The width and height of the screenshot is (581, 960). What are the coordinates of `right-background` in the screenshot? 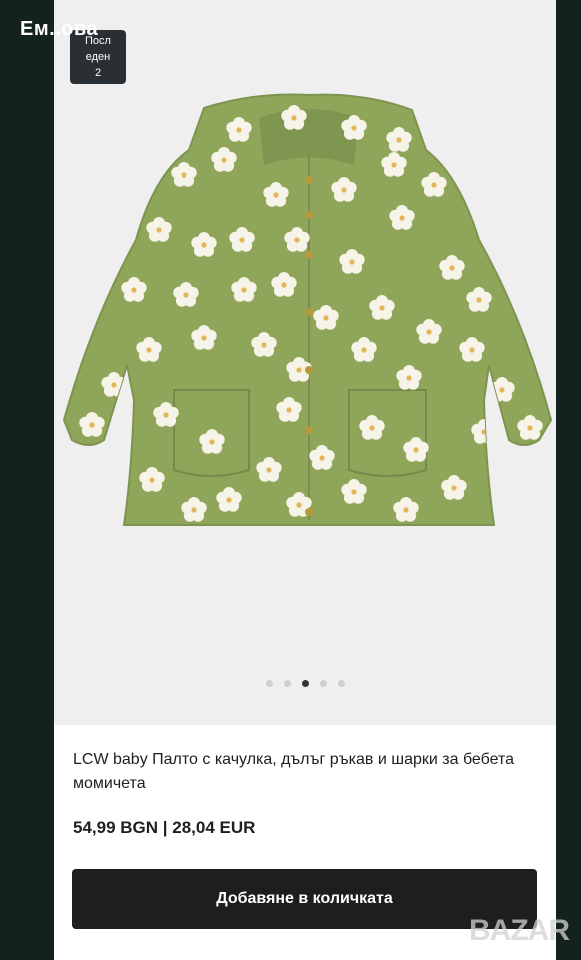 It's located at (568, 480).